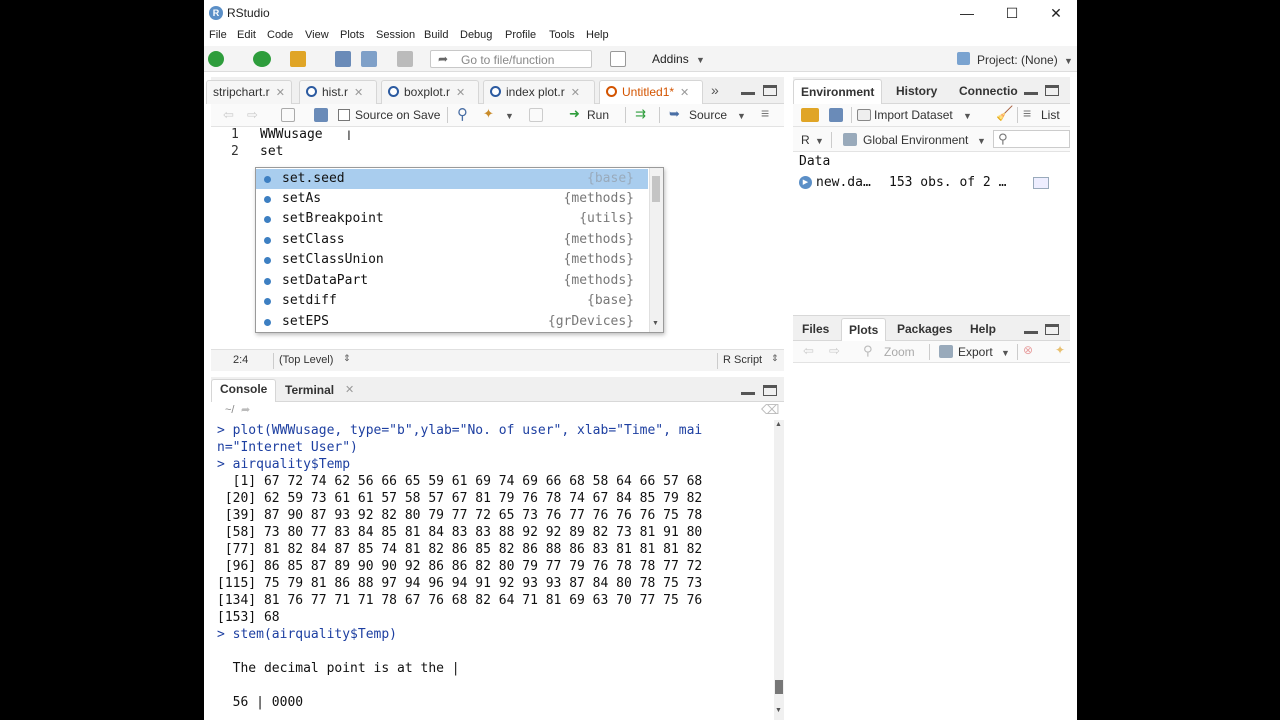 This screenshot has width=1280, height=720. I want to click on scroll-up-icon: ▲, so click(778, 424).